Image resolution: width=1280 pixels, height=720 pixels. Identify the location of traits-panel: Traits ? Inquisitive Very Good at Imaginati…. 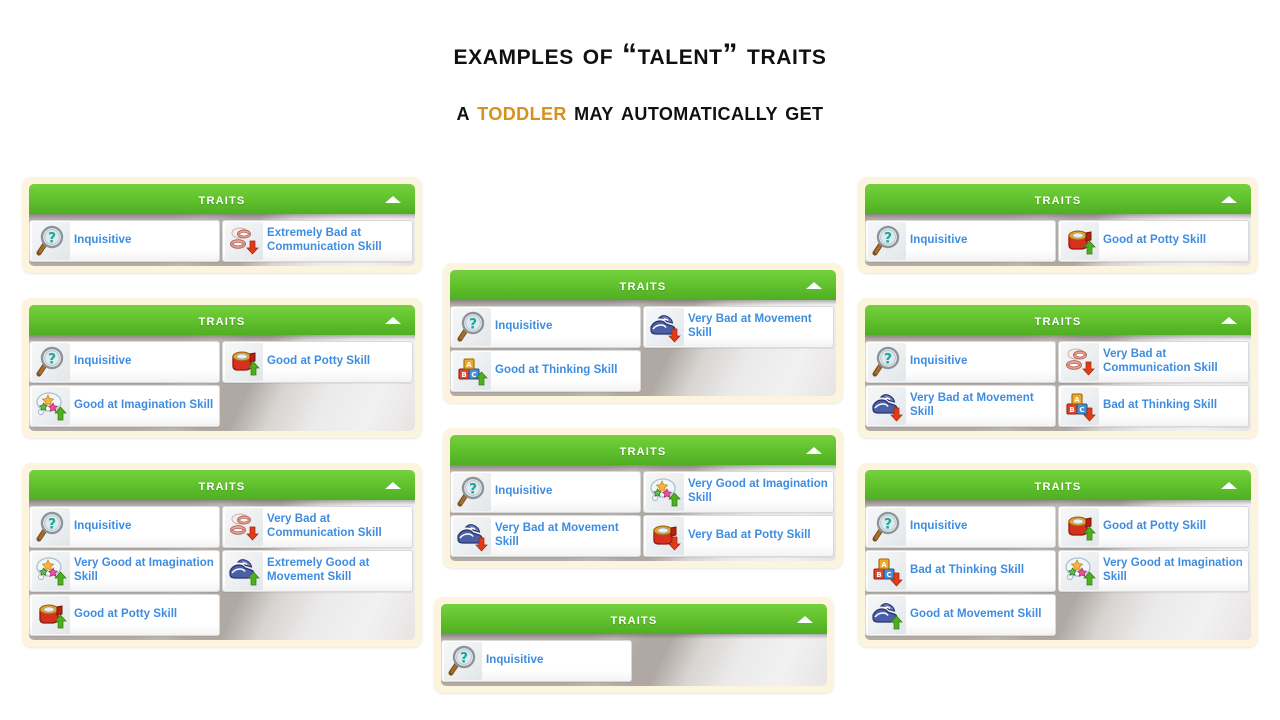
(643, 498).